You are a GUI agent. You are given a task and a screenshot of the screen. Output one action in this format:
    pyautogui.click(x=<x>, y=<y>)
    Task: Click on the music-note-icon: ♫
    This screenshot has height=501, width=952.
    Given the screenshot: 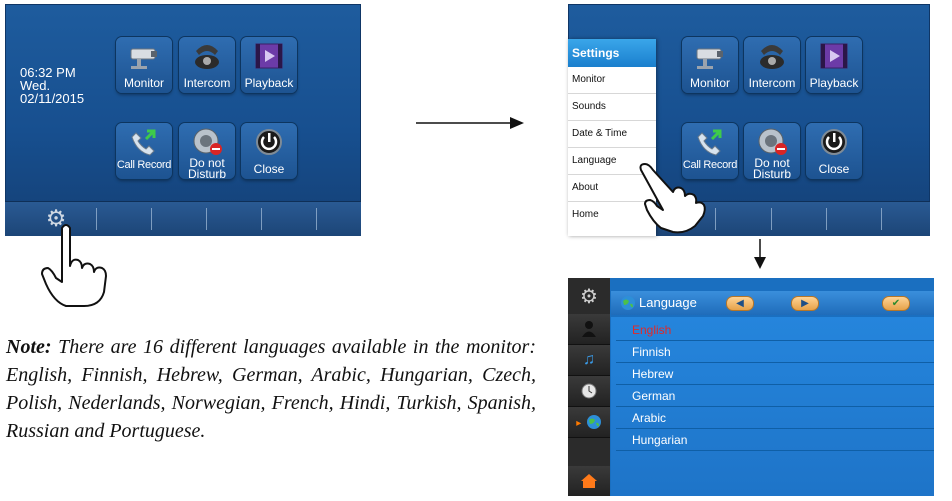 What is the action you would take?
    pyautogui.click(x=589, y=360)
    